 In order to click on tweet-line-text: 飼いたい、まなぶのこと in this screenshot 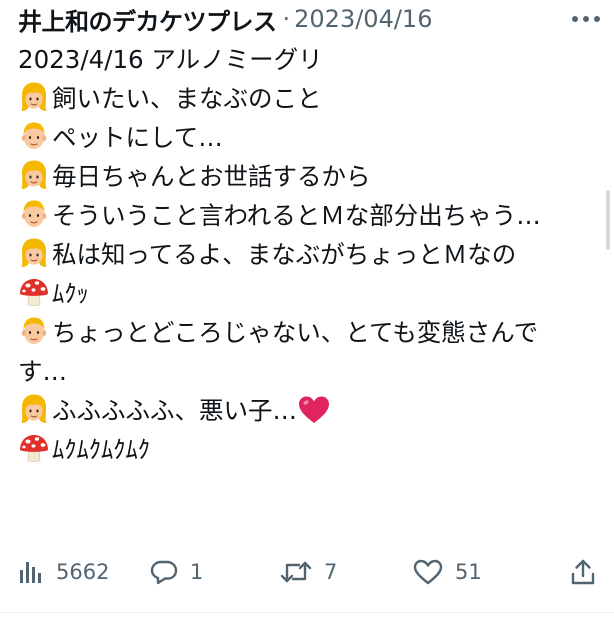, I will do `click(187, 98)`.